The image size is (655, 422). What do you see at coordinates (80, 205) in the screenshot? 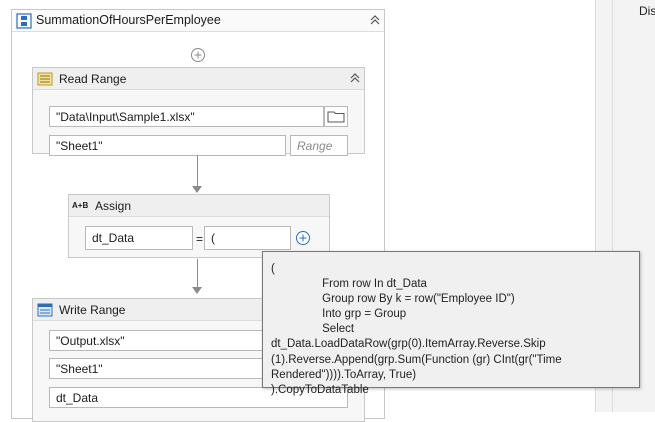
I see `assign-icon: A+B` at bounding box center [80, 205].